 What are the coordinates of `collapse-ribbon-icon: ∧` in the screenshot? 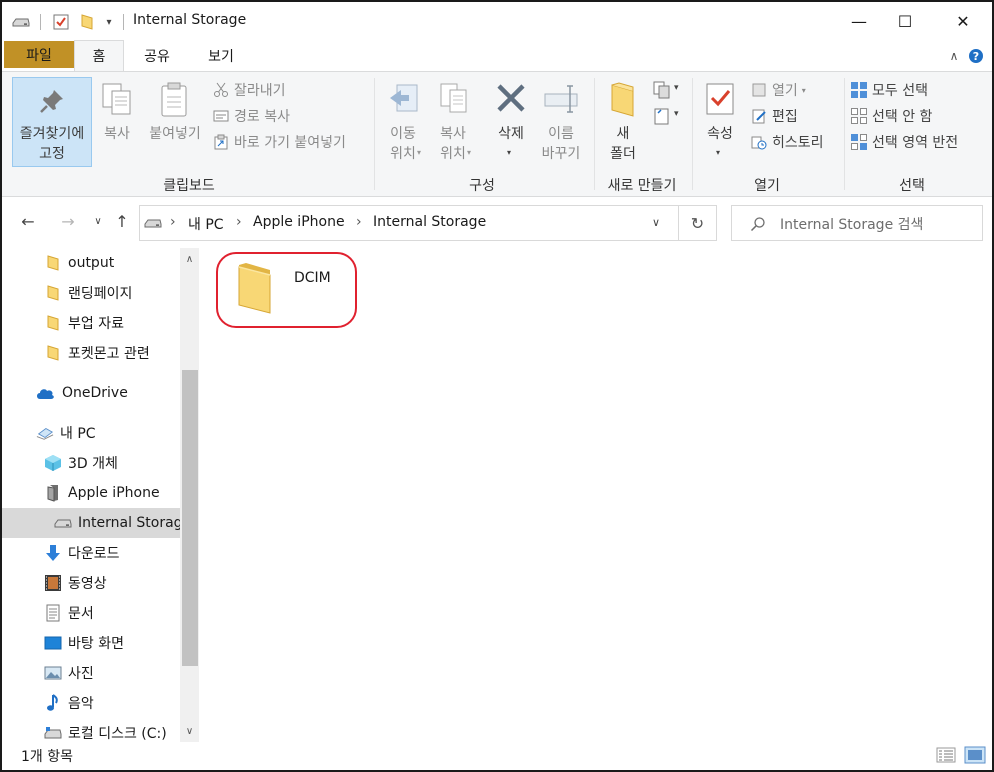 It's located at (954, 55).